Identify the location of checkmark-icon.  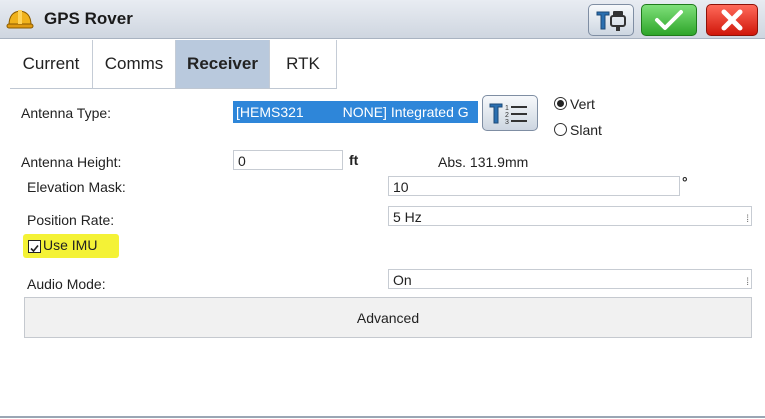
(669, 20).